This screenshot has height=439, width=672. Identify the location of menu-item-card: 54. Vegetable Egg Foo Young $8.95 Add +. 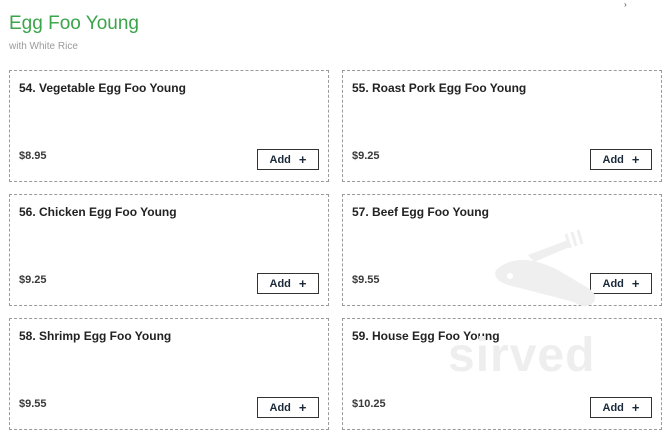
(169, 126).